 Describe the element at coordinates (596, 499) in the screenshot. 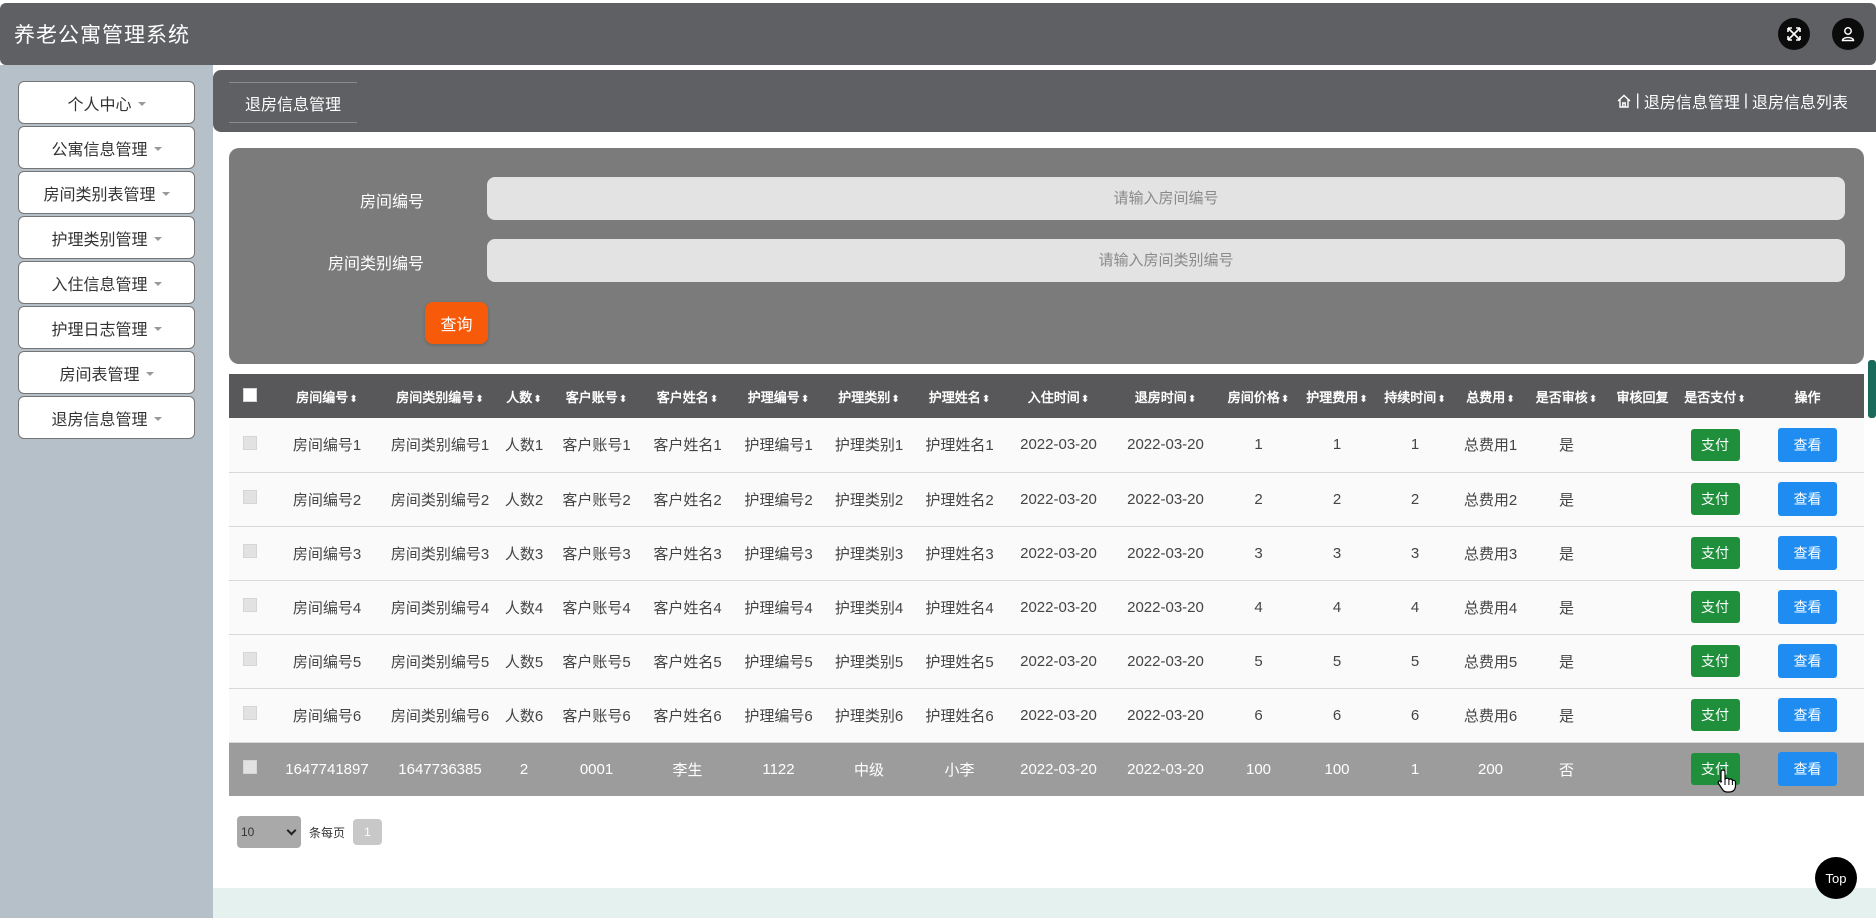

I see `table-cell: 客户账号2` at that location.